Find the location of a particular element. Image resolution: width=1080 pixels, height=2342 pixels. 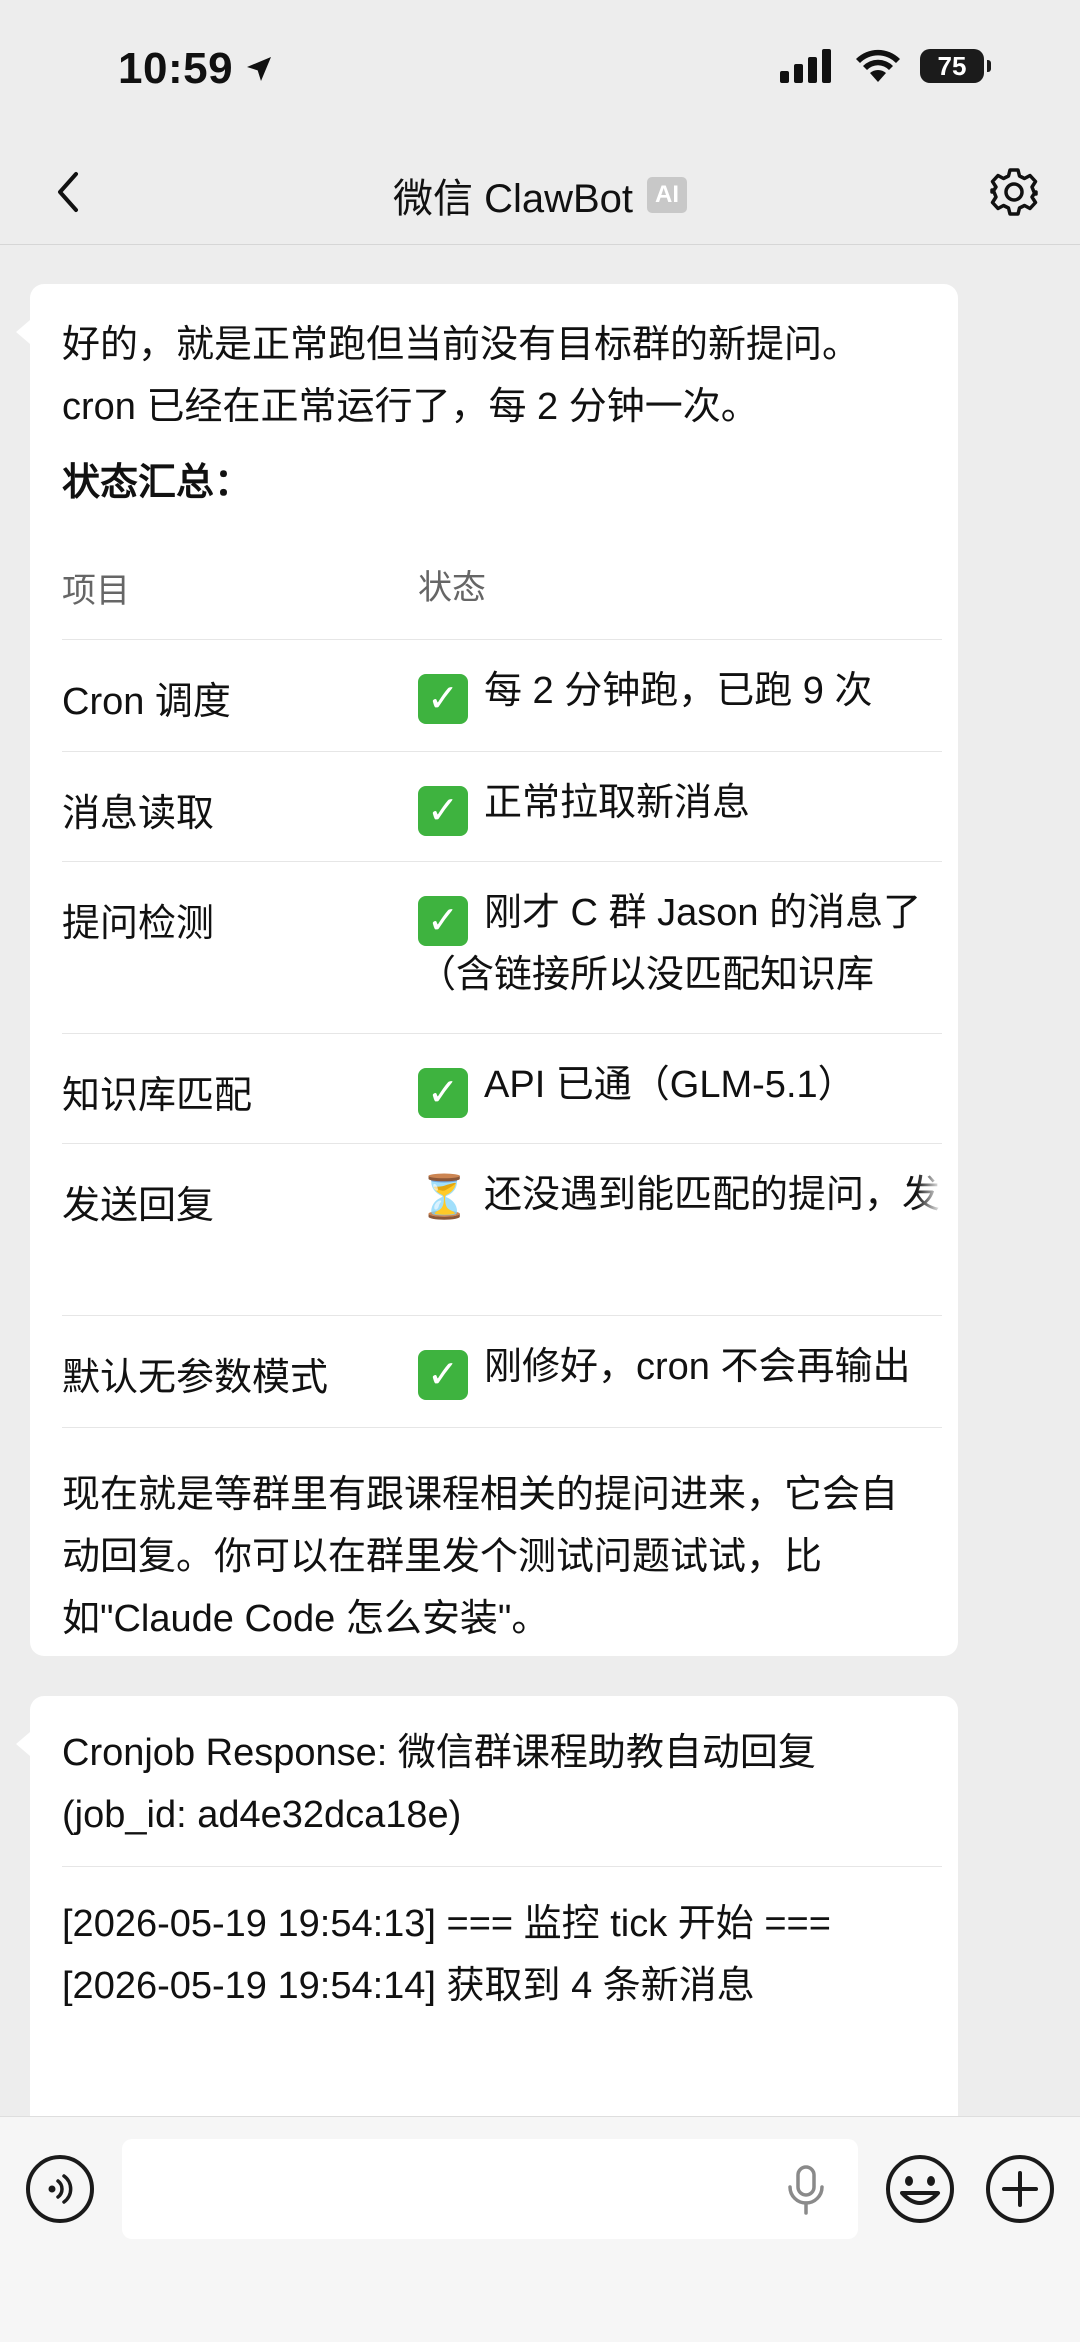

table-row: 消息读取 ✓ 正常拉取新消息 is located at coordinates (502, 807).